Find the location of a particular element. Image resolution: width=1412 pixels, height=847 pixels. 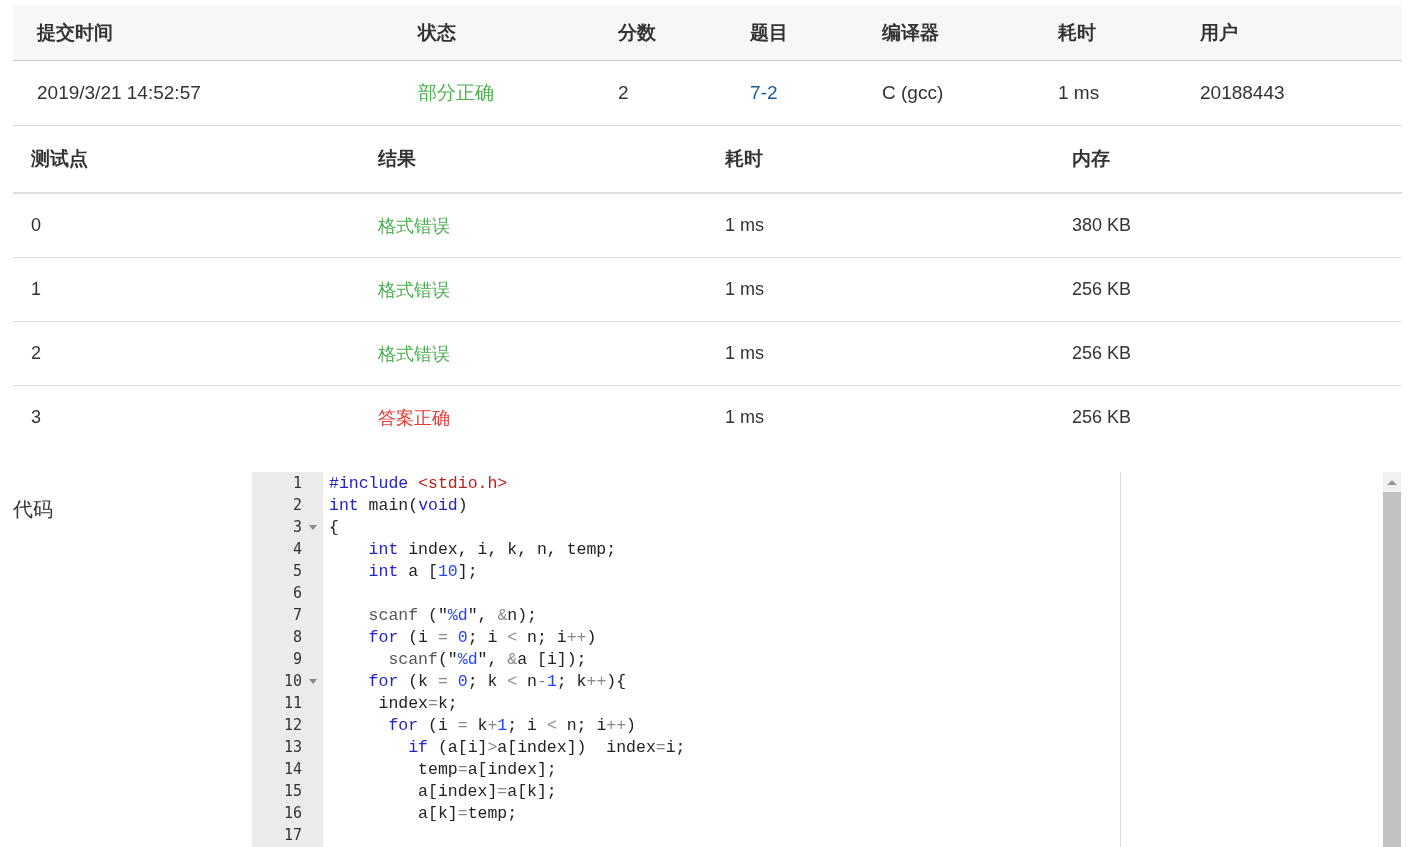

line-number: 13 is located at coordinates (292, 747).